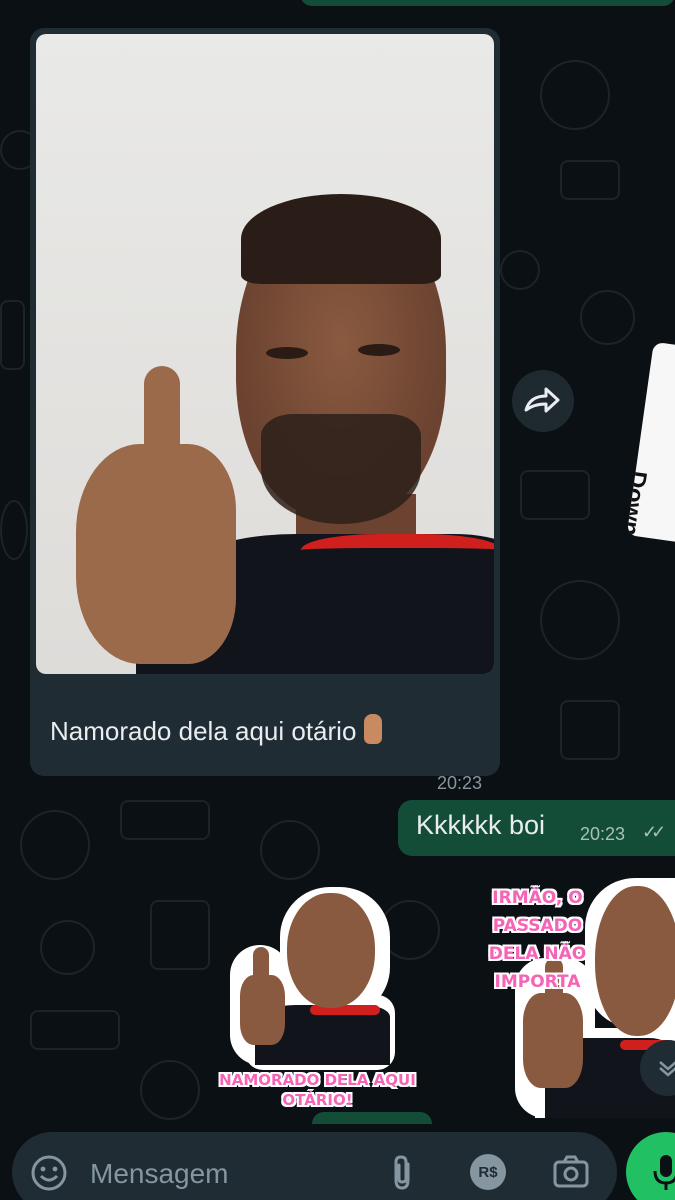 The height and width of the screenshot is (1200, 675). Describe the element at coordinates (537, 912) in the screenshot. I see `sticker-right-line1: IRMÃO, O PASSADO` at that location.